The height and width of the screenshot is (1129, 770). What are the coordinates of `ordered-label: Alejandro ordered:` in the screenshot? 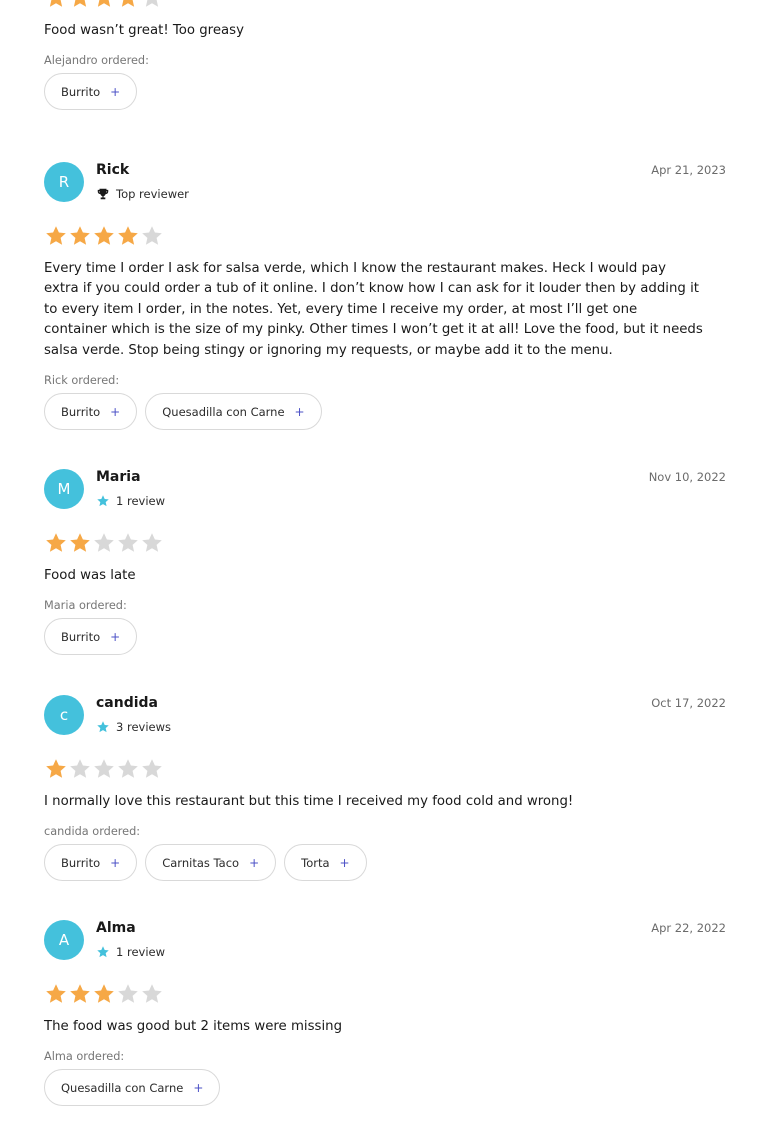 It's located at (96, 61).